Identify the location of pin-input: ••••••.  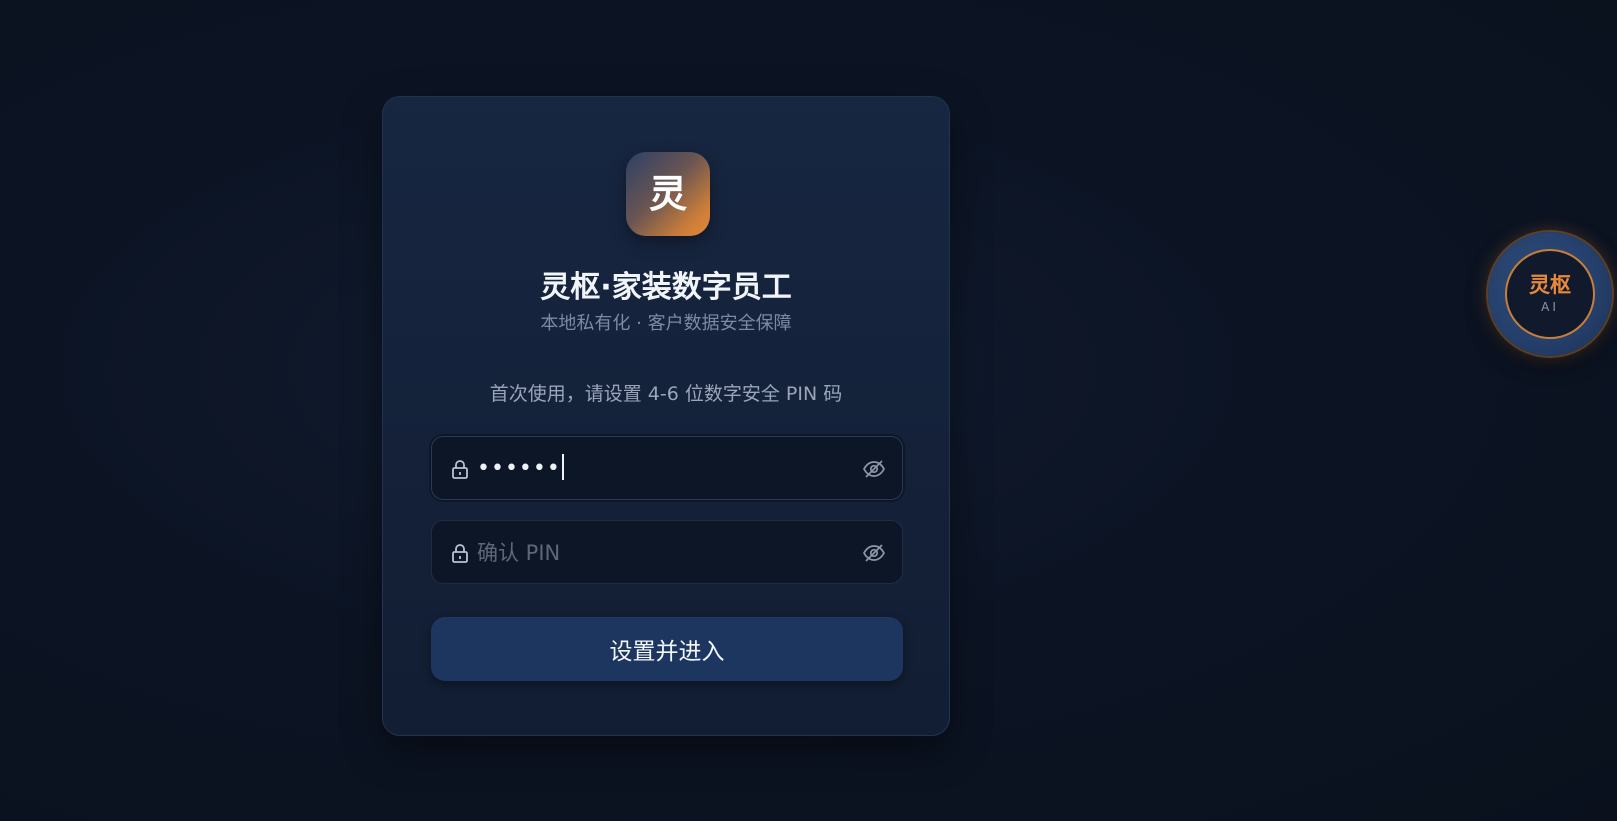
(520, 469).